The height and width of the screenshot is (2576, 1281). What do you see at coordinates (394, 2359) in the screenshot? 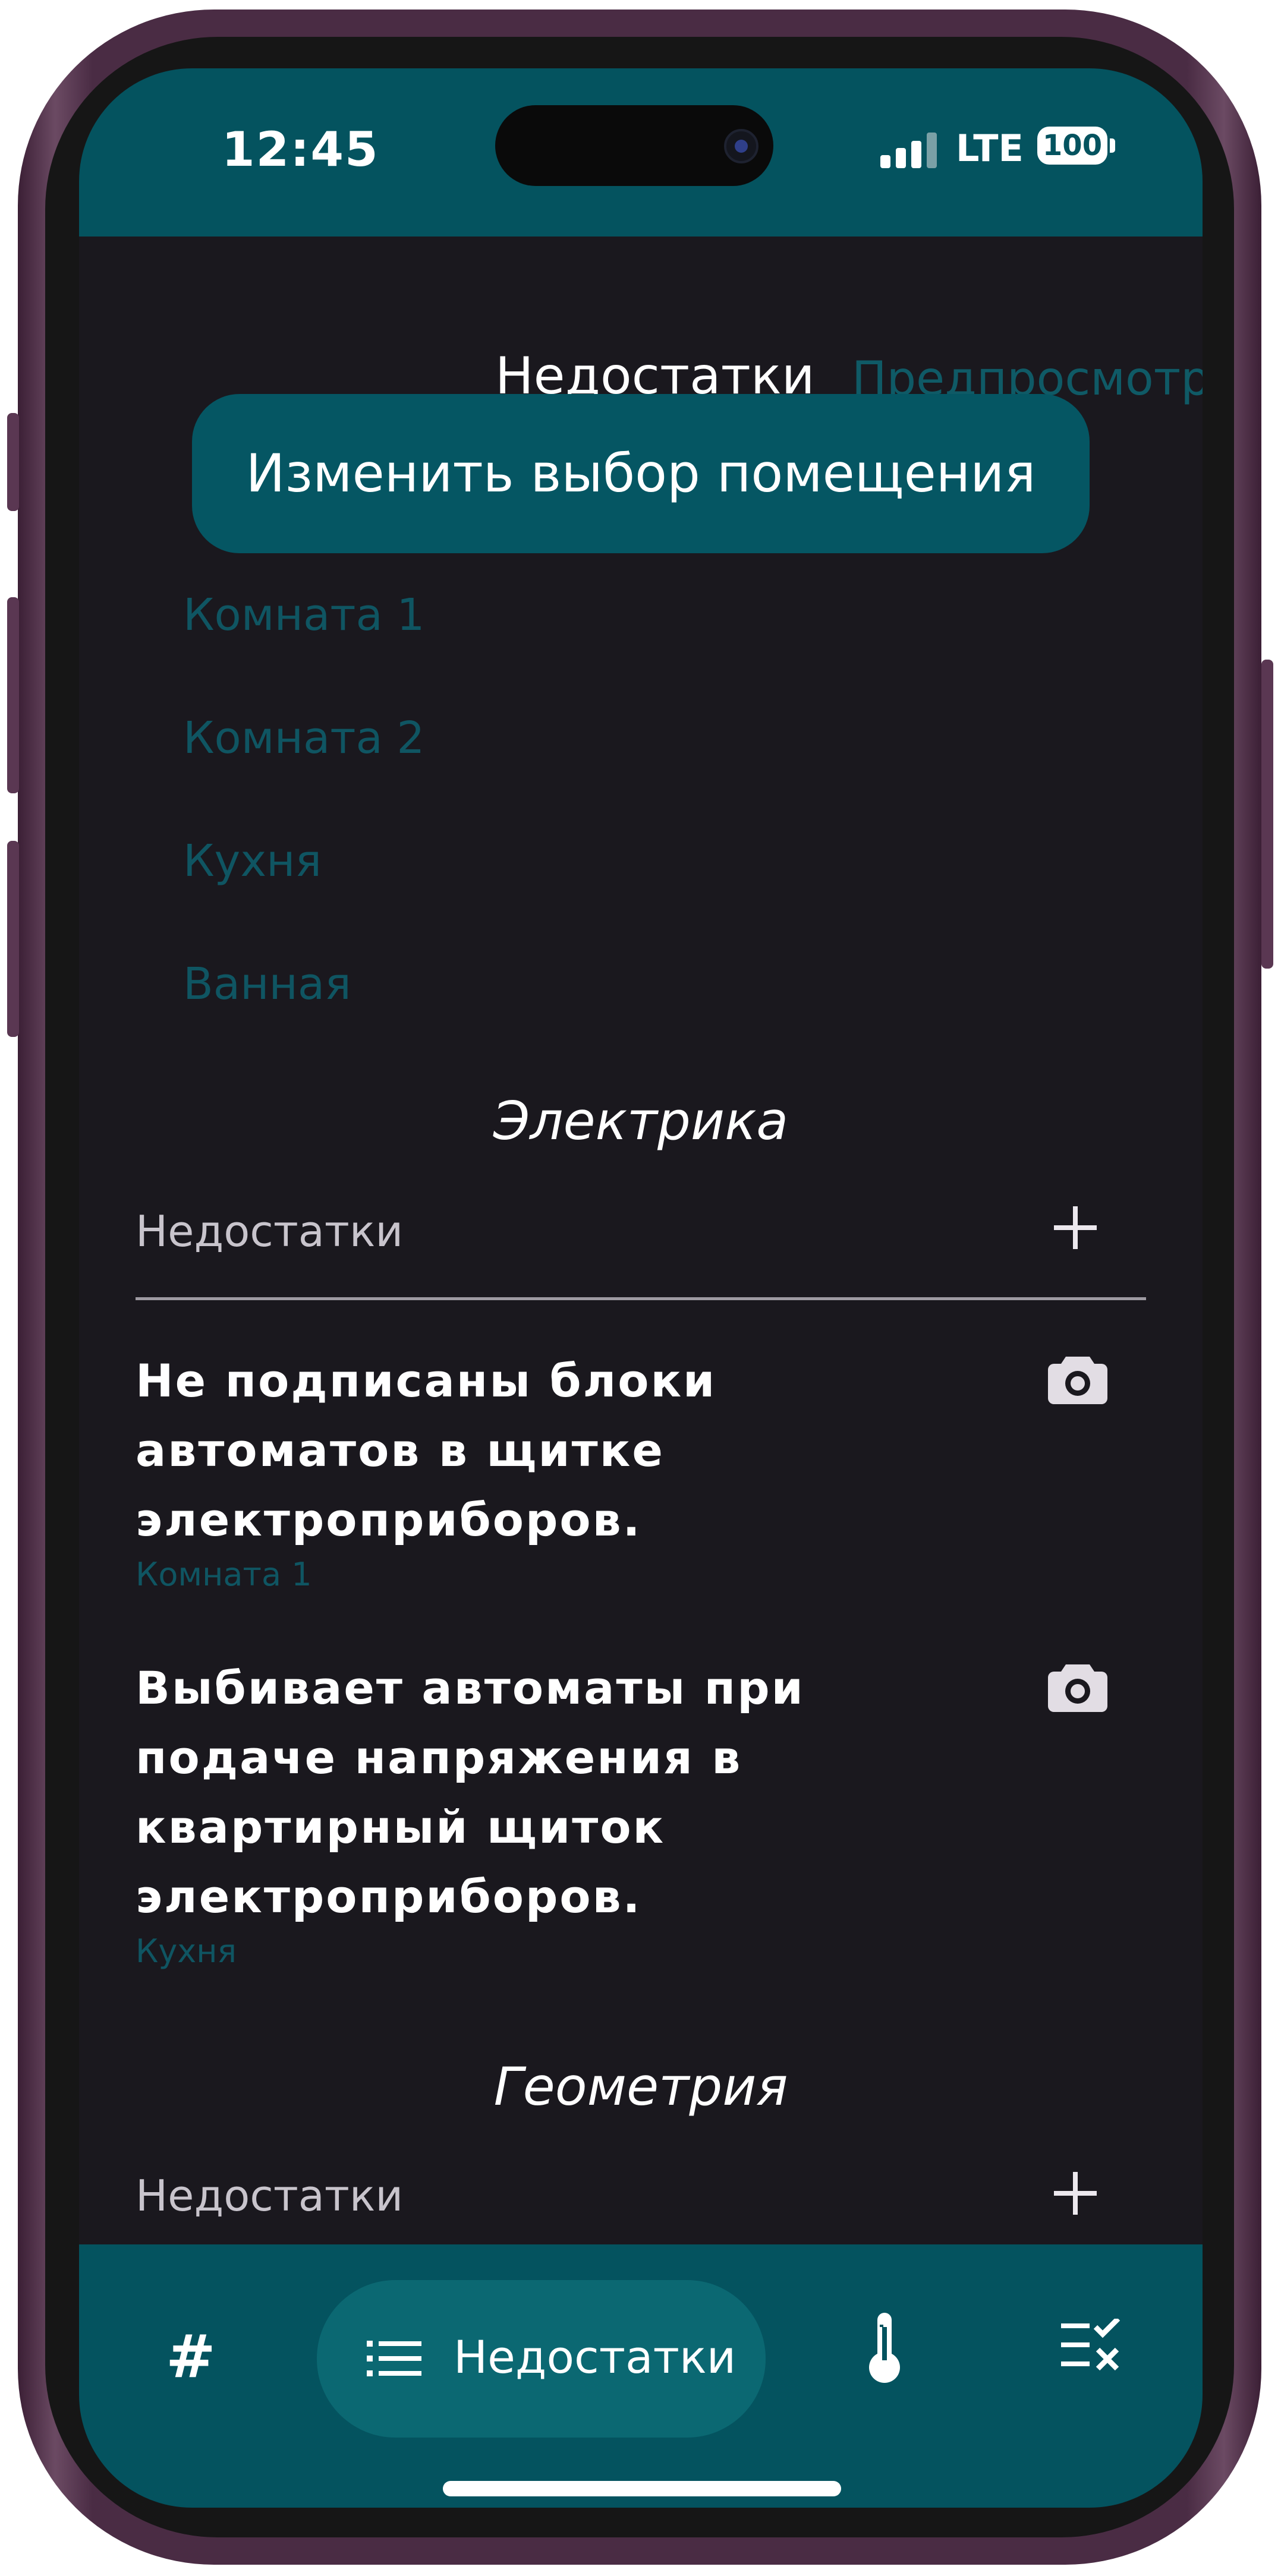
I see `list-icon` at bounding box center [394, 2359].